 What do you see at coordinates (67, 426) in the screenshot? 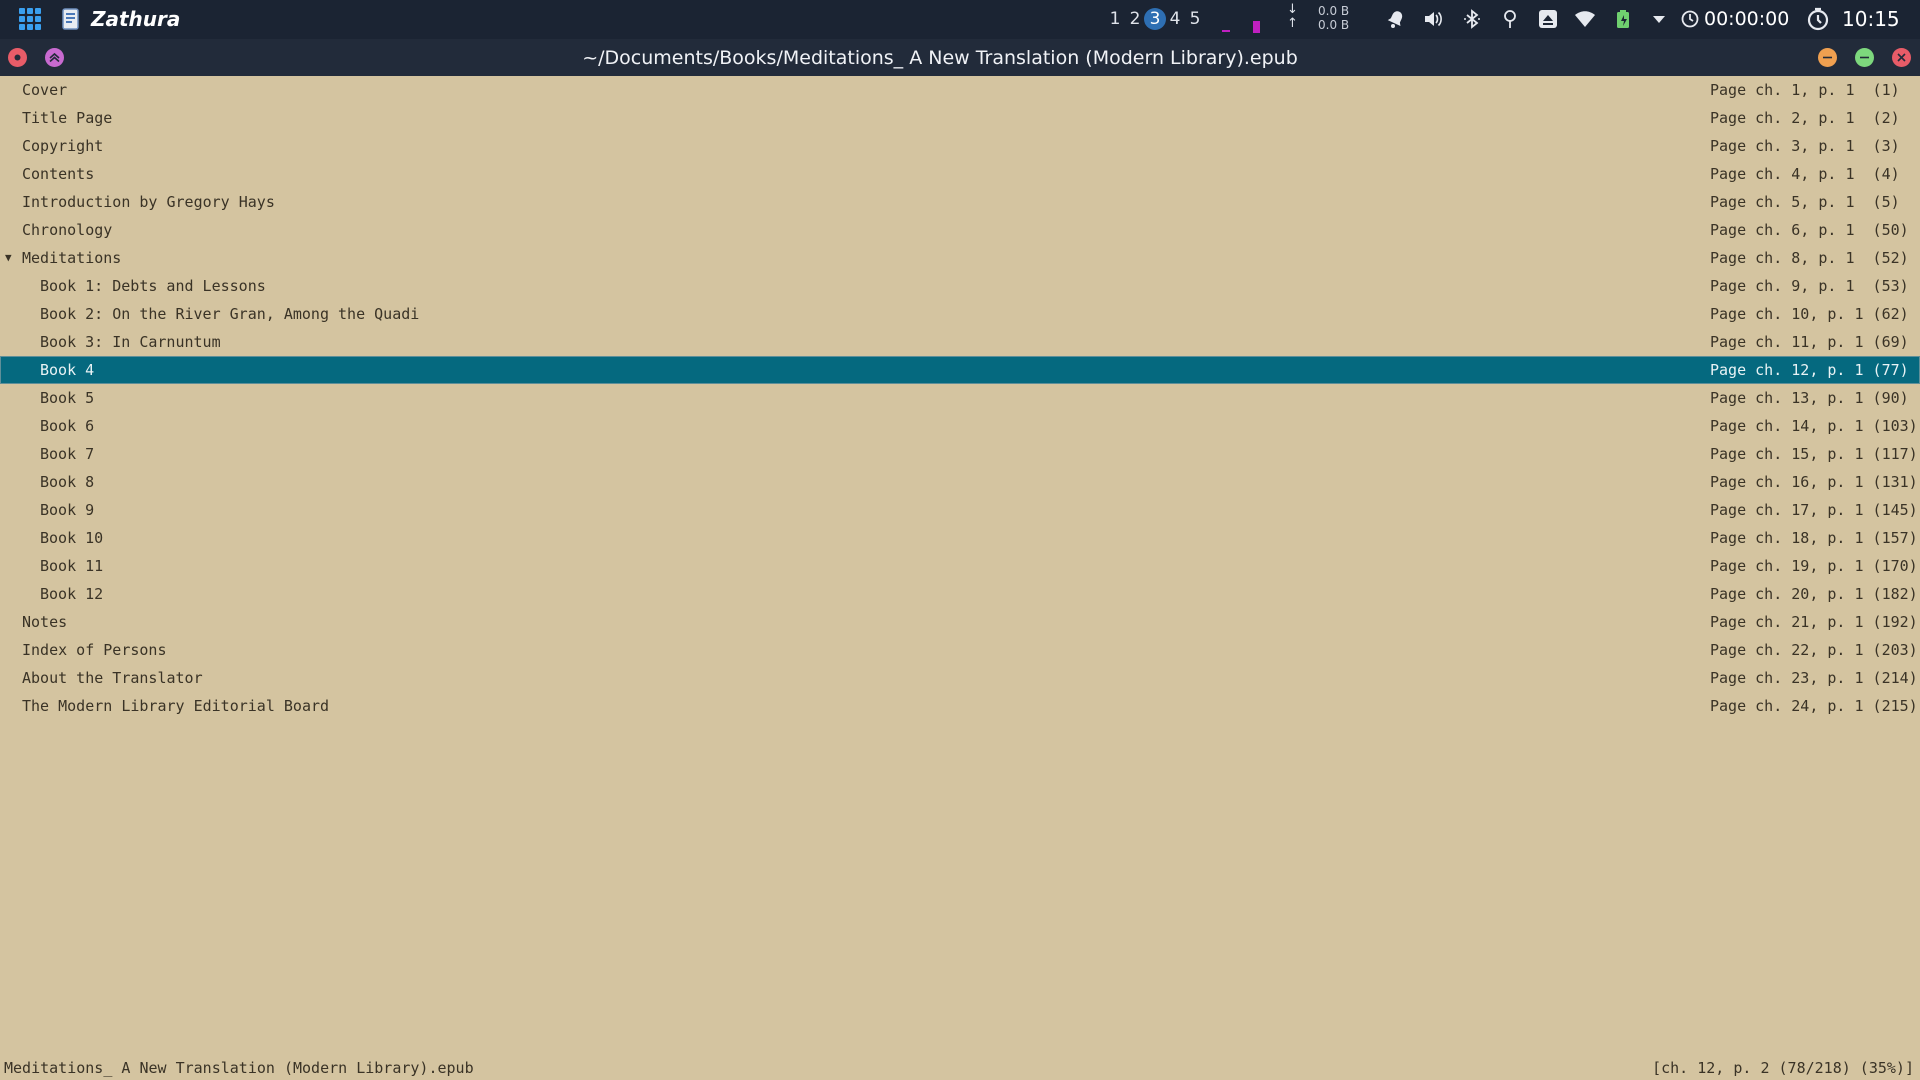
I see `toc-label: Book 6` at bounding box center [67, 426].